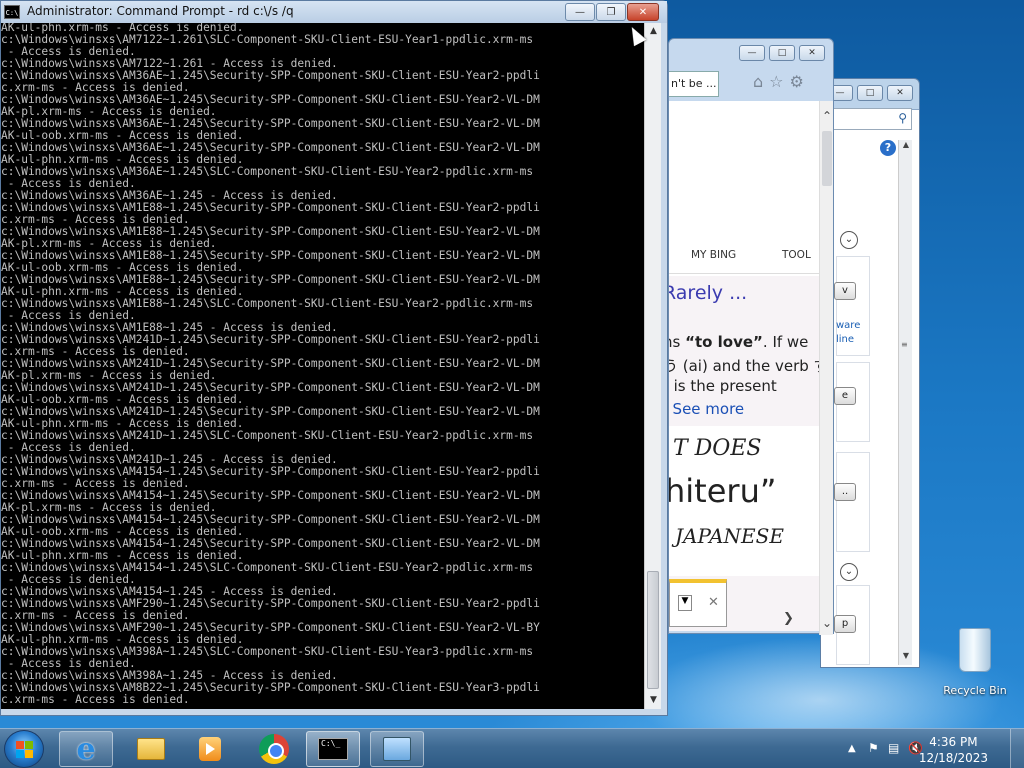 This screenshot has height=768, width=1024. Describe the element at coordinates (853, 502) in the screenshot. I see `side-card` at that location.